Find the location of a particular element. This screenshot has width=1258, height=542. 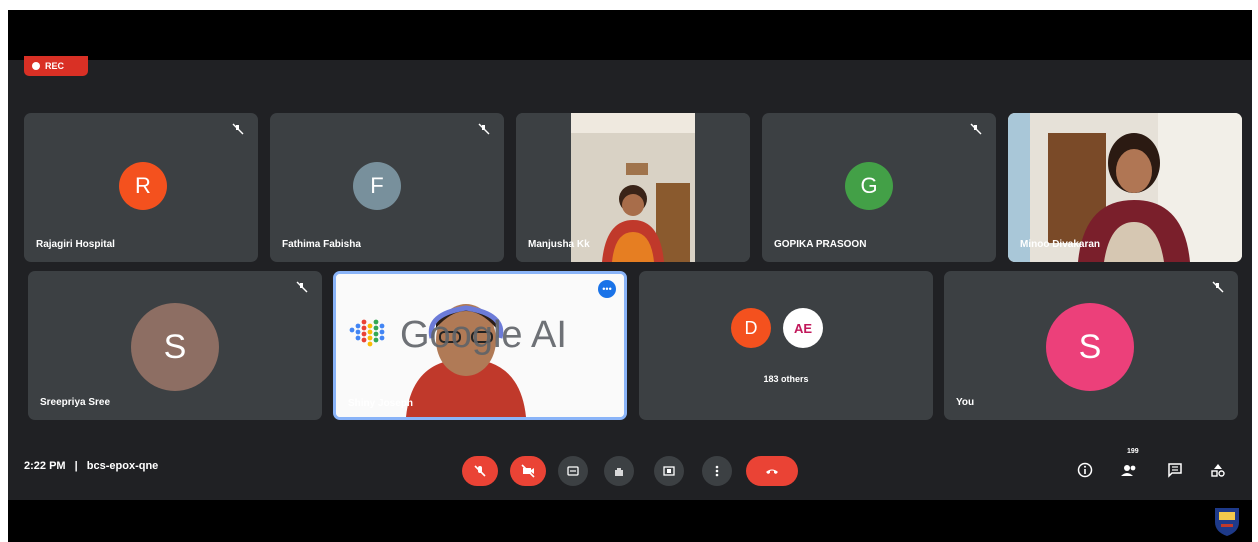

recording-label: REC is located at coordinates (55, 66).